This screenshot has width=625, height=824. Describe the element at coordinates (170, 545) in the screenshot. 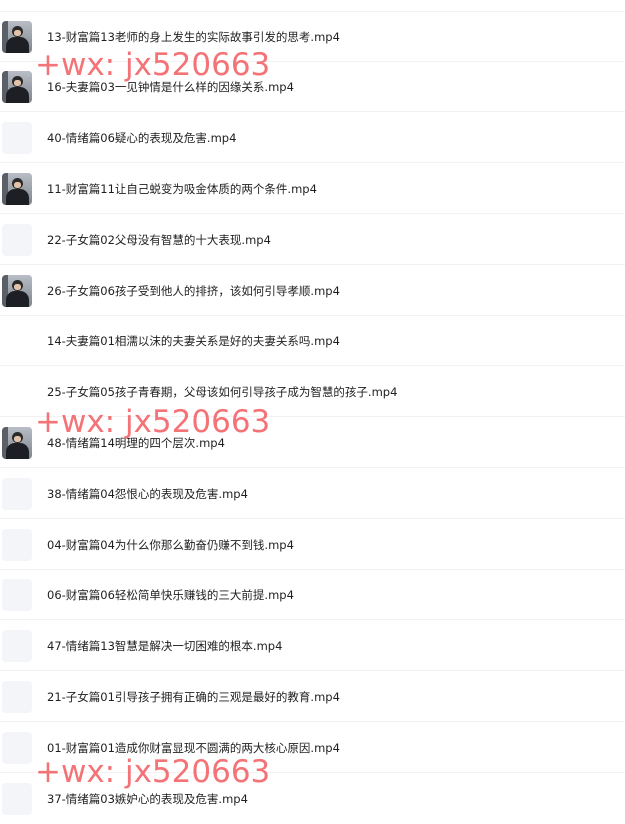

I see `file-name: 04-财富篇04为什么你那么勤奋仍赚不到钱.mp4` at that location.